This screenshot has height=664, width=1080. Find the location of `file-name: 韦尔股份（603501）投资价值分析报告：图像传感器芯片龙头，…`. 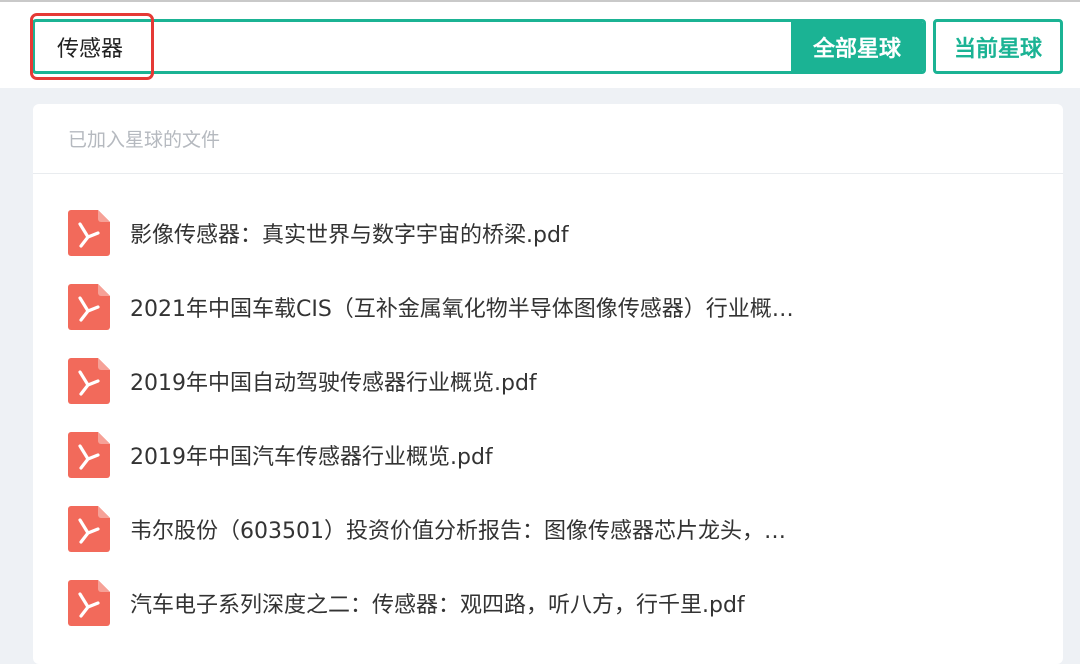

file-name: 韦尔股份（603501）投资价值分析报告：图像传感器芯片龙头，… is located at coordinates (458, 529).